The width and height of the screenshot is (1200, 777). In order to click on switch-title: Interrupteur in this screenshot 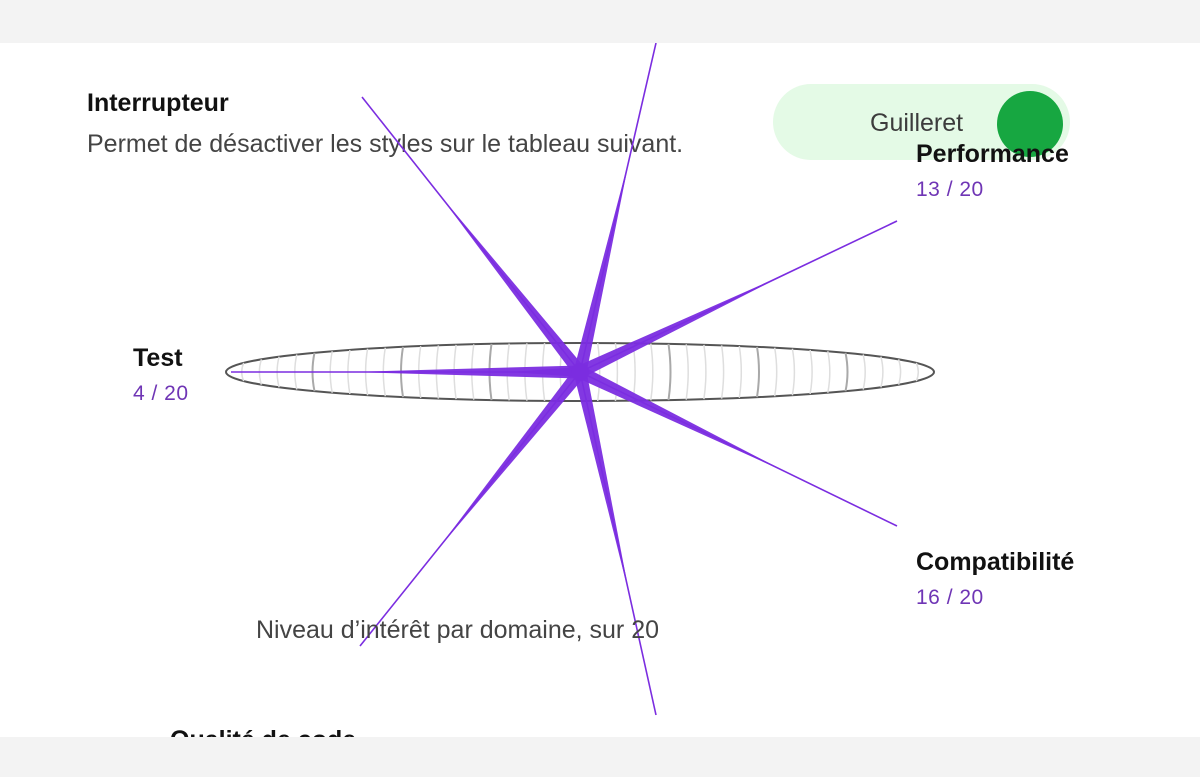, I will do `click(158, 103)`.